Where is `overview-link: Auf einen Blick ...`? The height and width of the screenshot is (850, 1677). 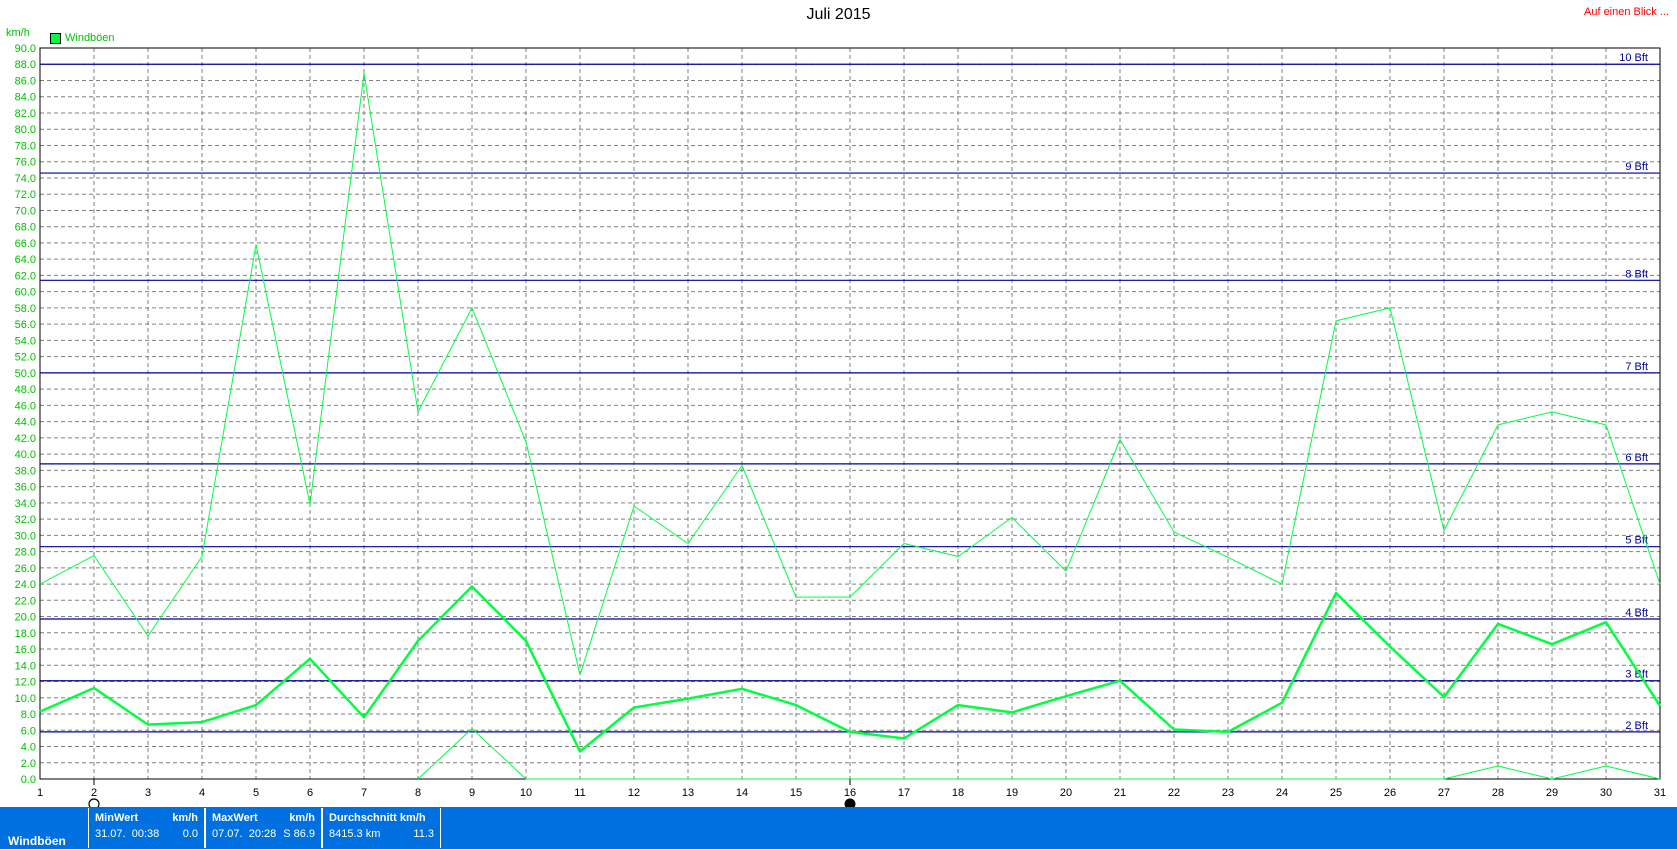
overview-link: Auf einen Blick ... is located at coordinates (1626, 12).